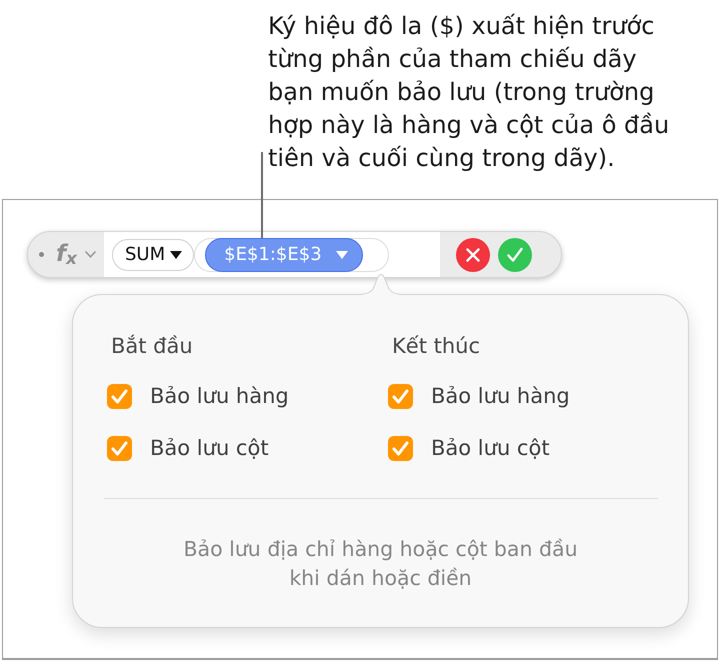 Image resolution: width=721 pixels, height=665 pixels. What do you see at coordinates (380, 564) in the screenshot?
I see `hint-text: Bảo lưu địa chỉ hàng hoặc cột ban đầu khi dán hoặc điền` at bounding box center [380, 564].